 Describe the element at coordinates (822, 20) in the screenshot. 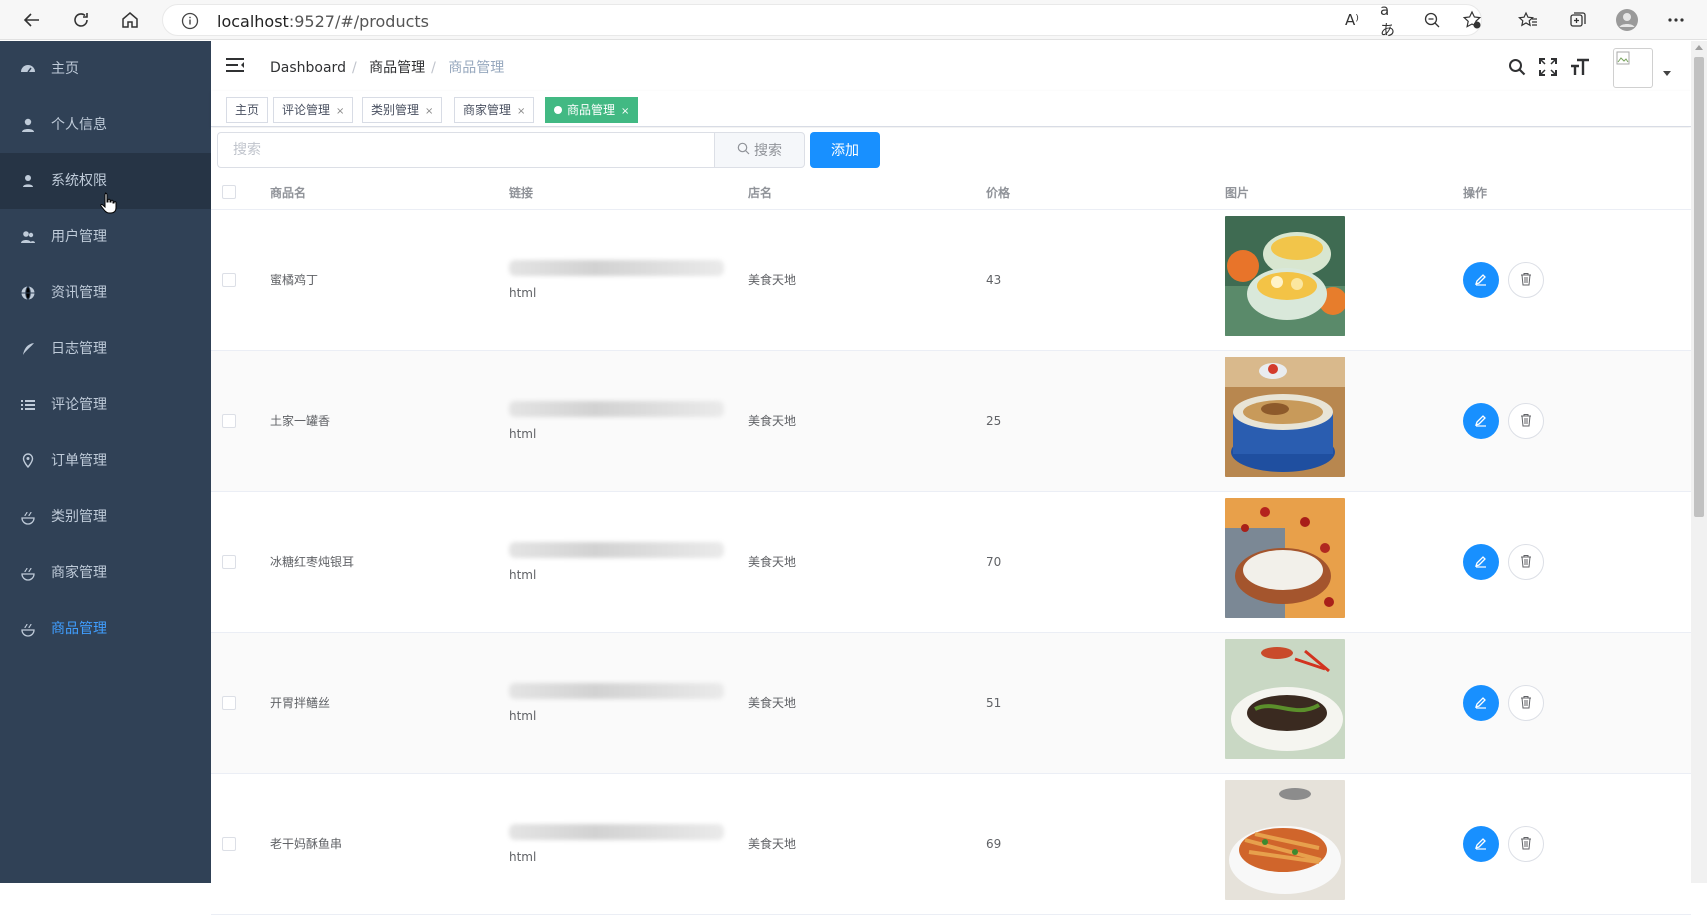

I see `address-bar: localhost:9527/#/products` at that location.